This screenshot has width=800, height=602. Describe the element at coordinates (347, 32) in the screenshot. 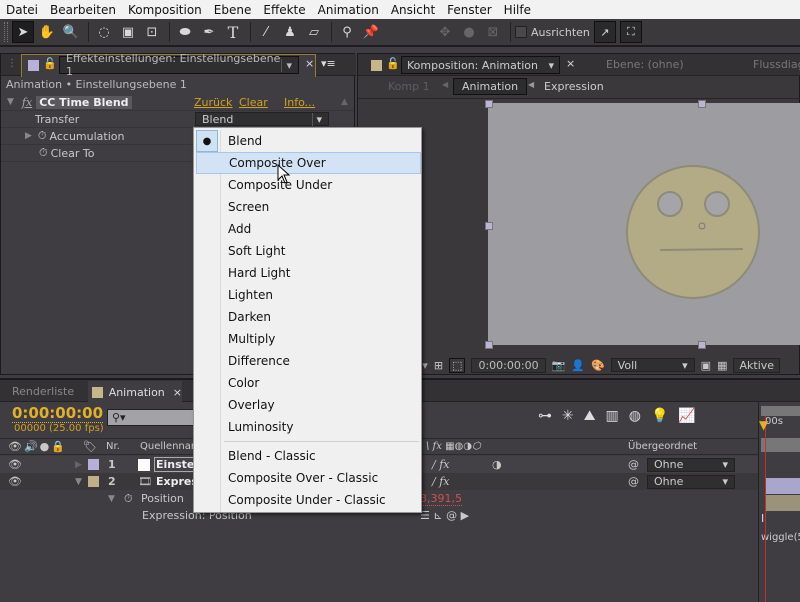

I see `roto-brush-tool-icon: ⚲` at that location.